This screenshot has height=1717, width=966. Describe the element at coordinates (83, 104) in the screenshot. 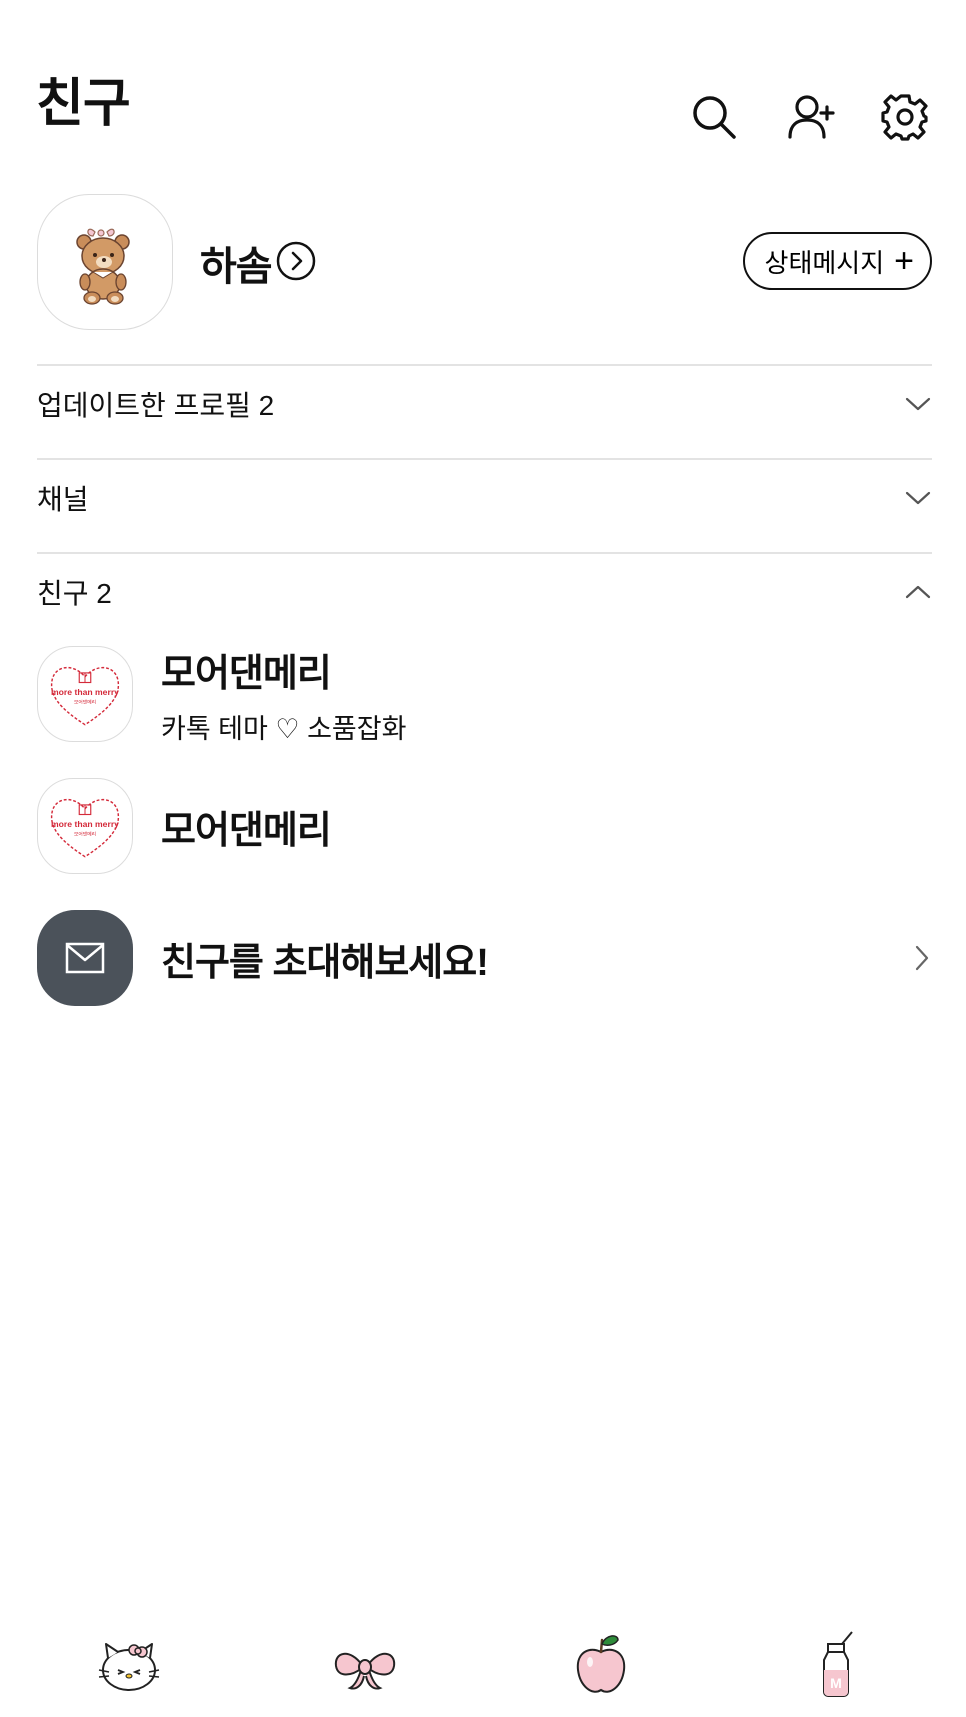

I see `page-title: 친구` at that location.